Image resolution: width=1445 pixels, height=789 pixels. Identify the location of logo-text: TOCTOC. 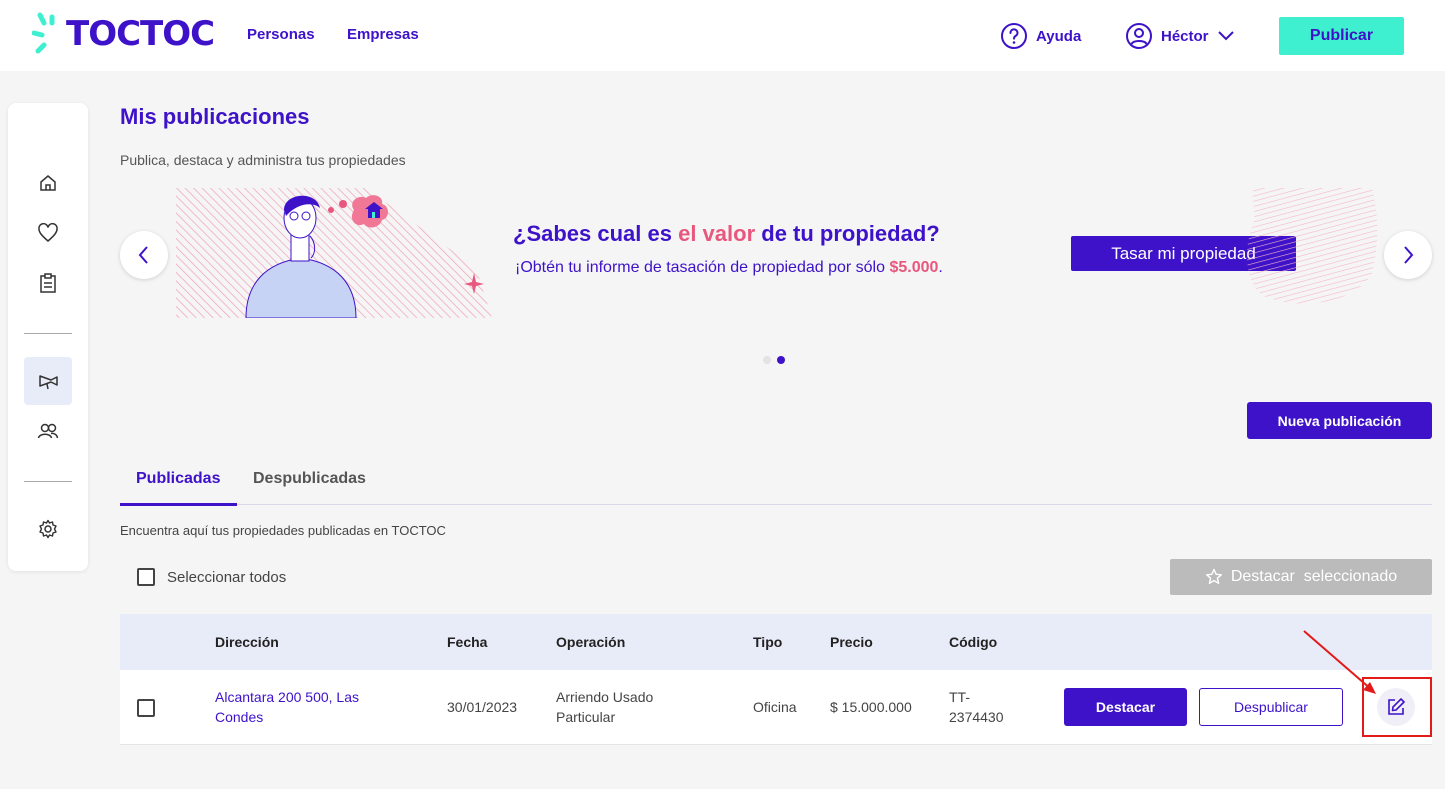
(140, 34).